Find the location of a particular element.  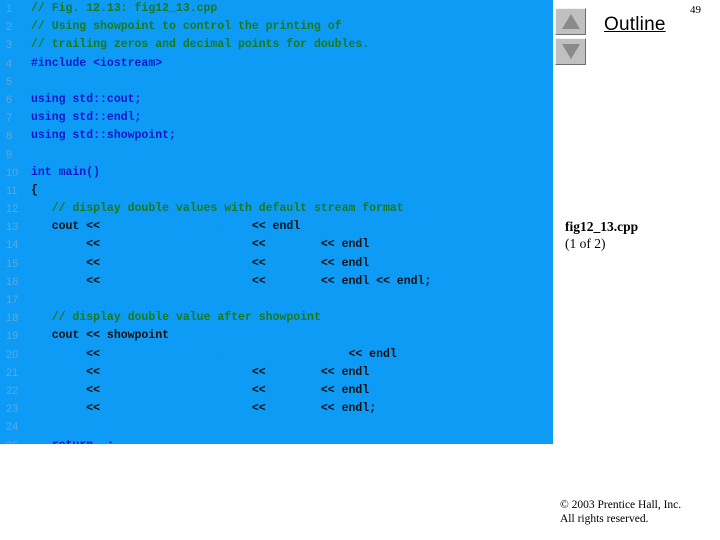

code-line-number: 25 is located at coordinates (13, 441).